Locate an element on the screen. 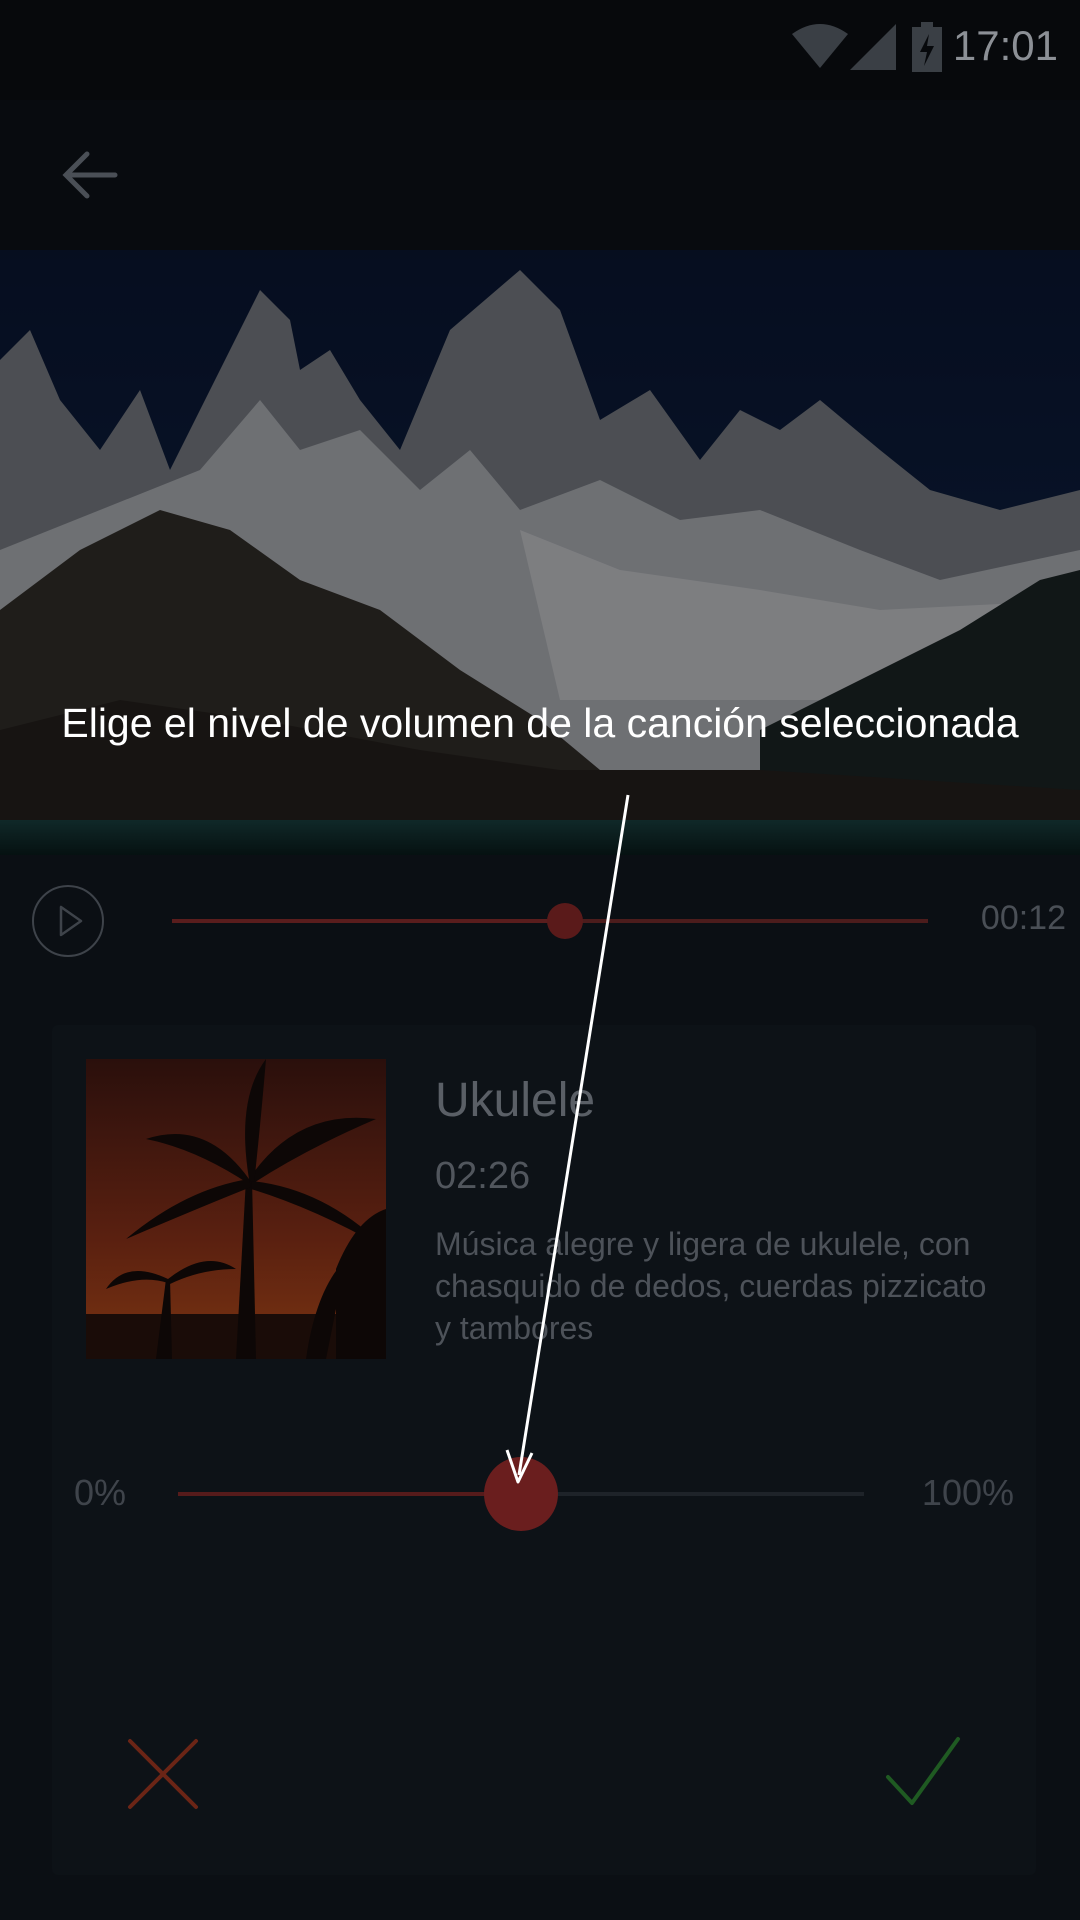  seek-bar is located at coordinates (550, 921).